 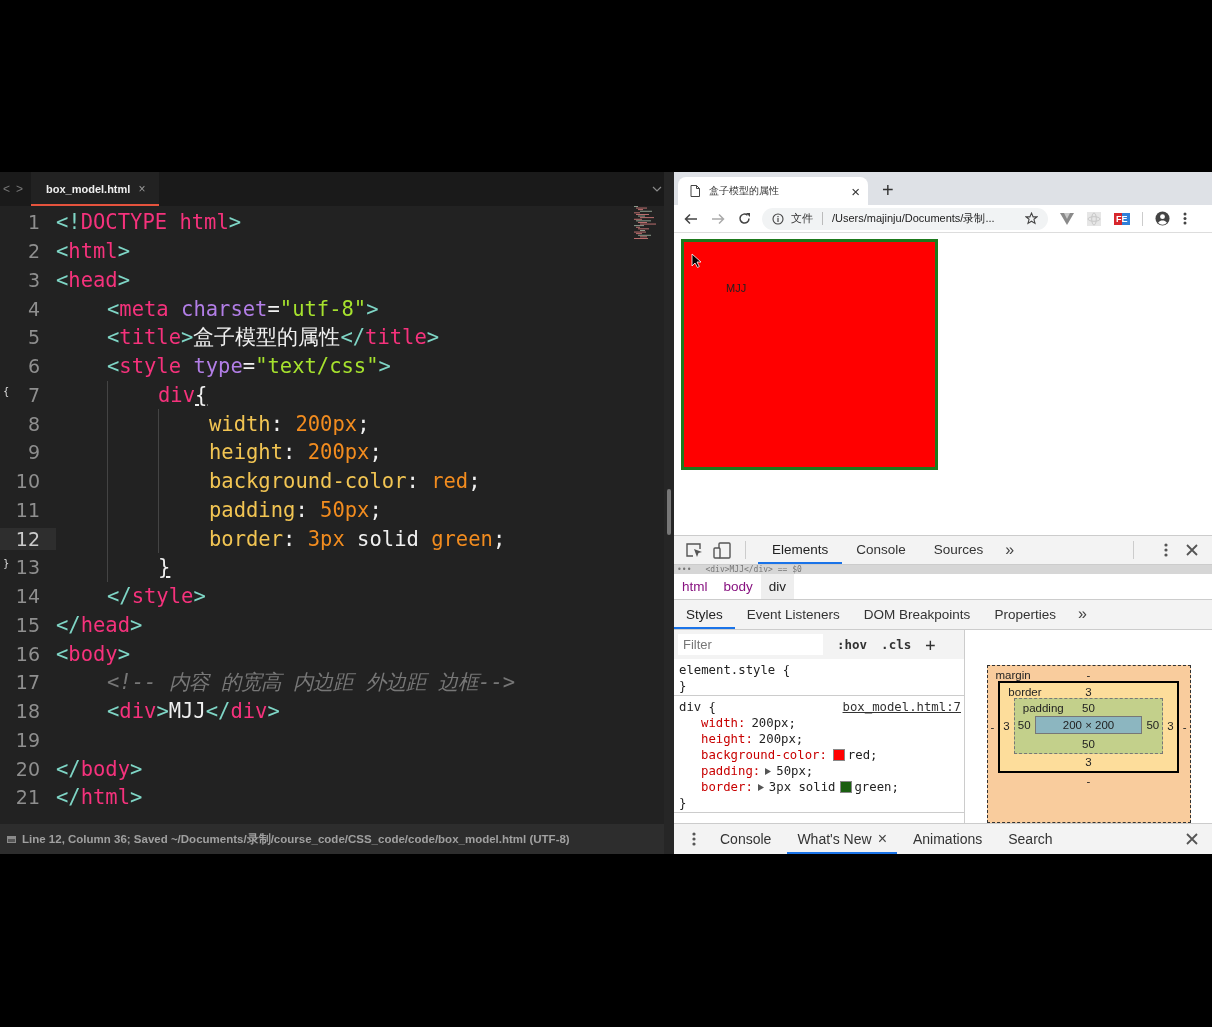 What do you see at coordinates (773, 191) in the screenshot?
I see `browser-tab: 盒子模型的属性 ×` at bounding box center [773, 191].